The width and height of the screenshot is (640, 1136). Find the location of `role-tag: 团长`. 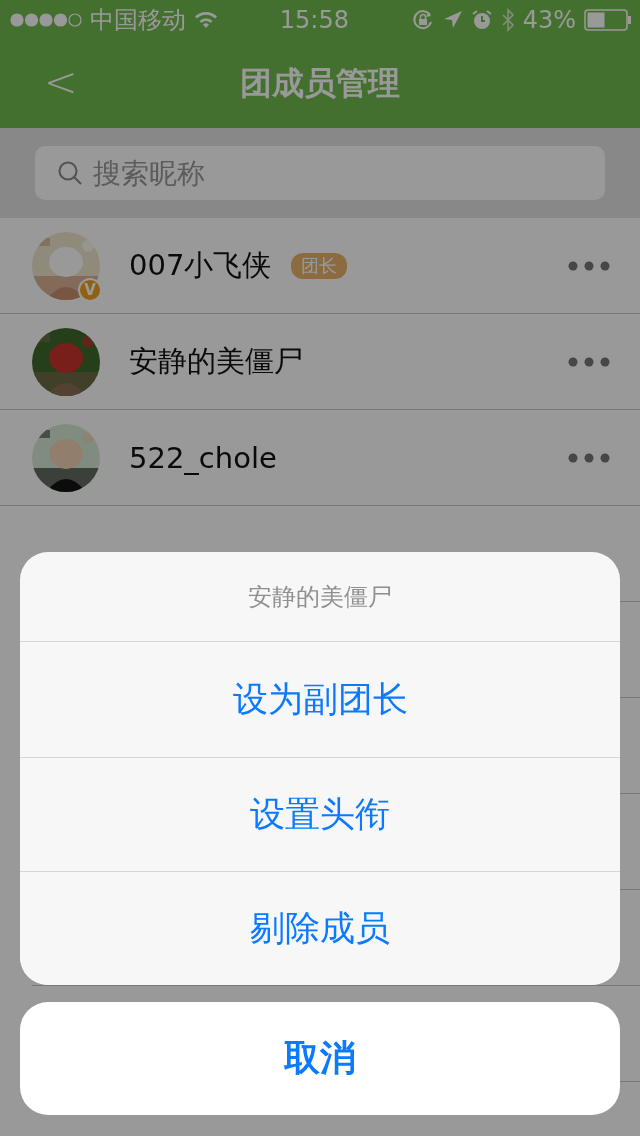

role-tag: 团长 is located at coordinates (319, 265).